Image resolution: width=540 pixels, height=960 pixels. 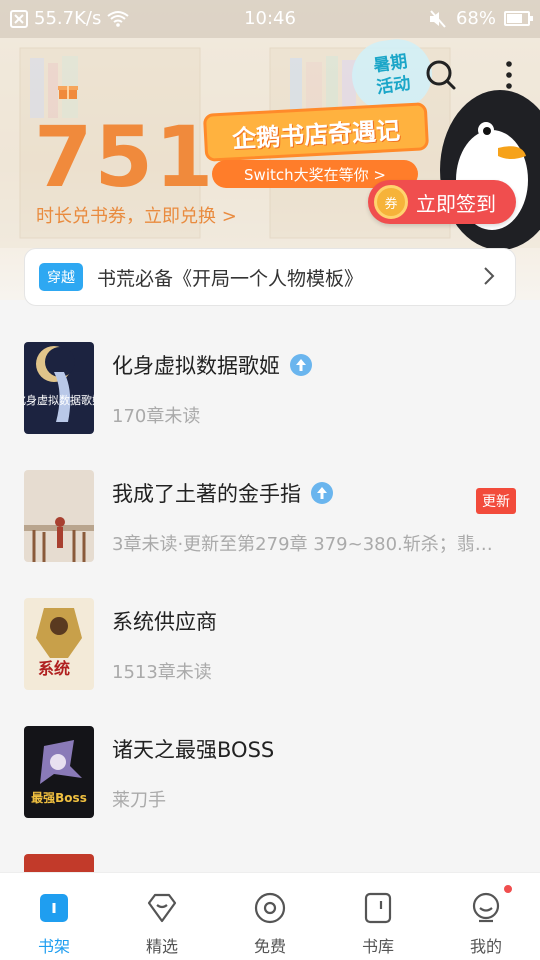 What do you see at coordinates (162, 908) in the screenshot?
I see `diamond-icon` at bounding box center [162, 908].